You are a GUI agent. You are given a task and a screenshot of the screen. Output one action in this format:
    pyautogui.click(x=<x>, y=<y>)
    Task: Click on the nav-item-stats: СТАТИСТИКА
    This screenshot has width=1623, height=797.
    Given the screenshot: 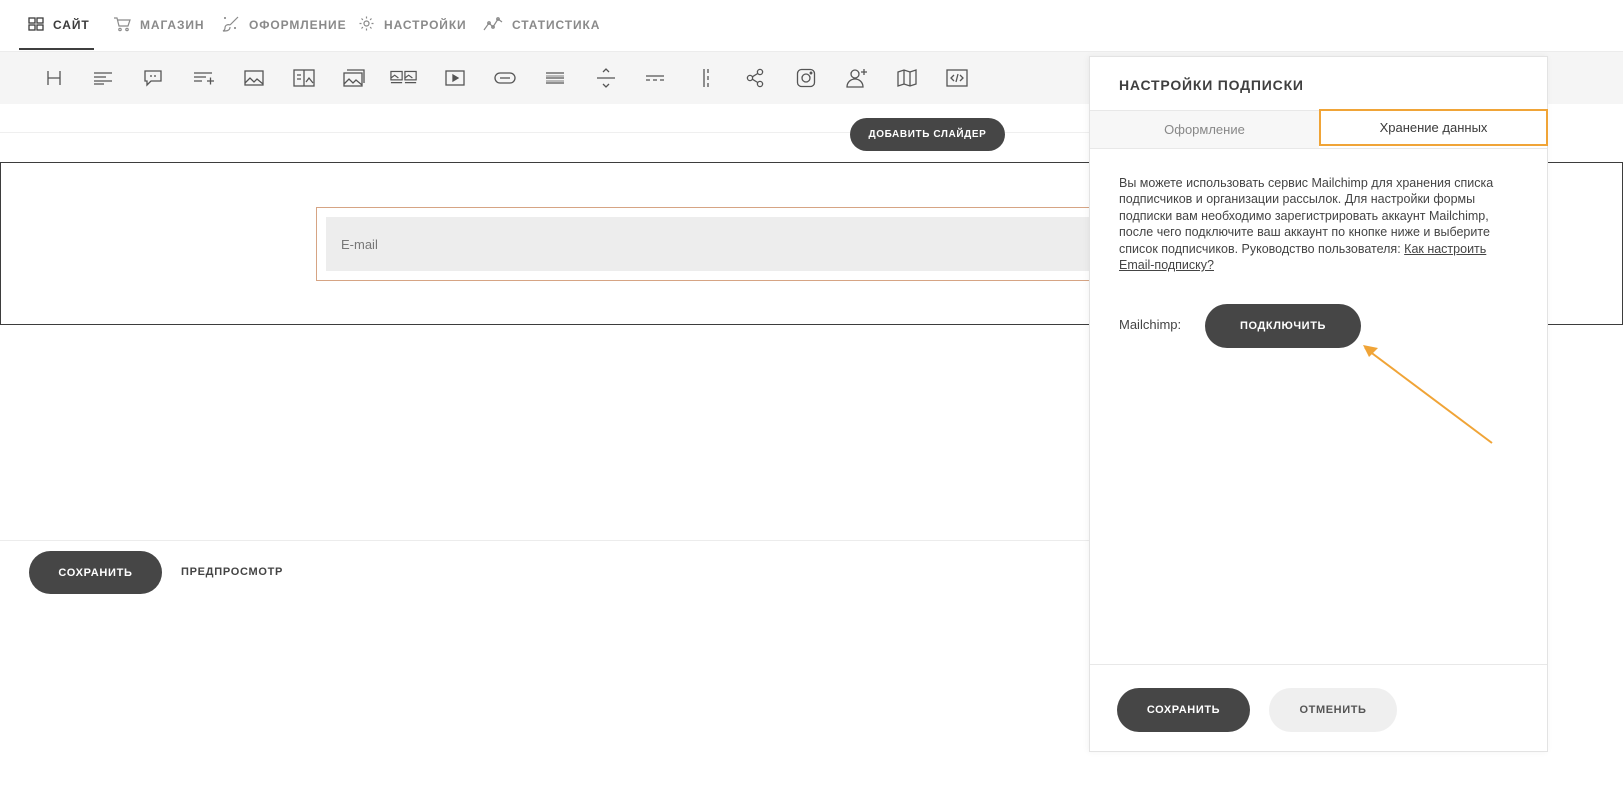 What is the action you would take?
    pyautogui.click(x=541, y=25)
    